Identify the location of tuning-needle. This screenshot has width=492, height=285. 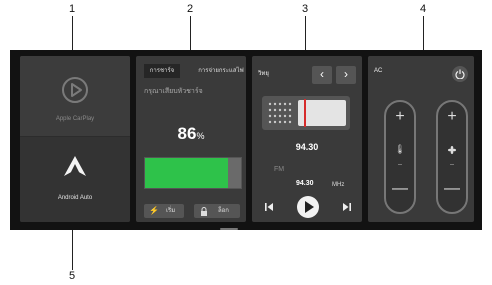
(305, 113).